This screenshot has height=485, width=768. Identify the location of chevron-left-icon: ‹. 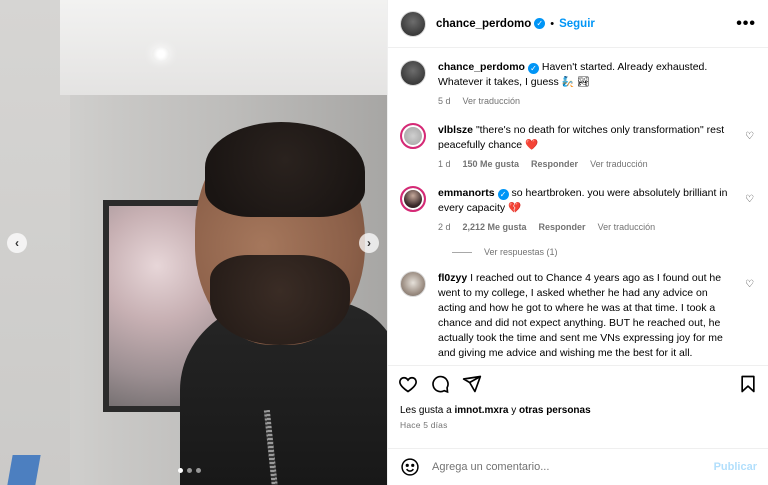
(17, 243).